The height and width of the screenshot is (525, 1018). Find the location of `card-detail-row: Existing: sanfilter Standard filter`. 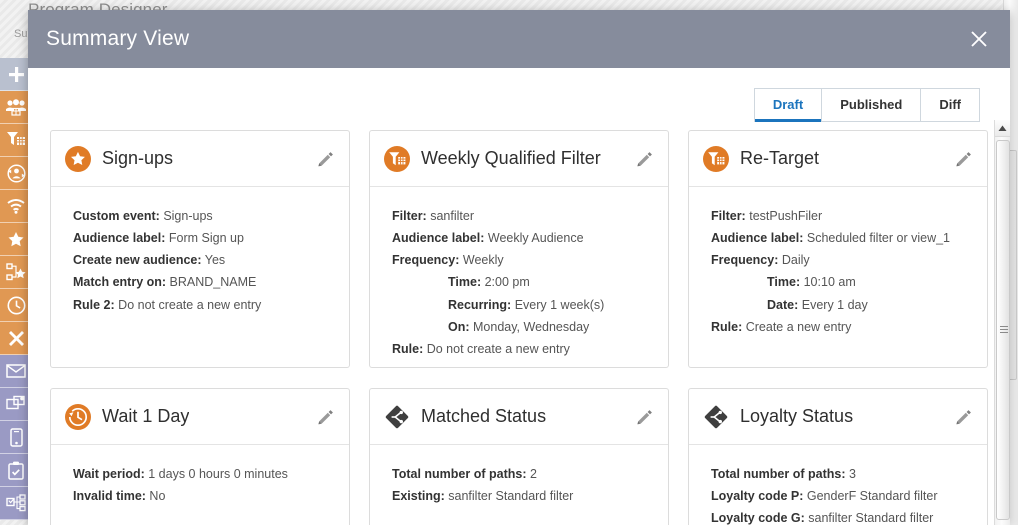

card-detail-row: Existing: sanfilter Standard filter is located at coordinates (523, 496).